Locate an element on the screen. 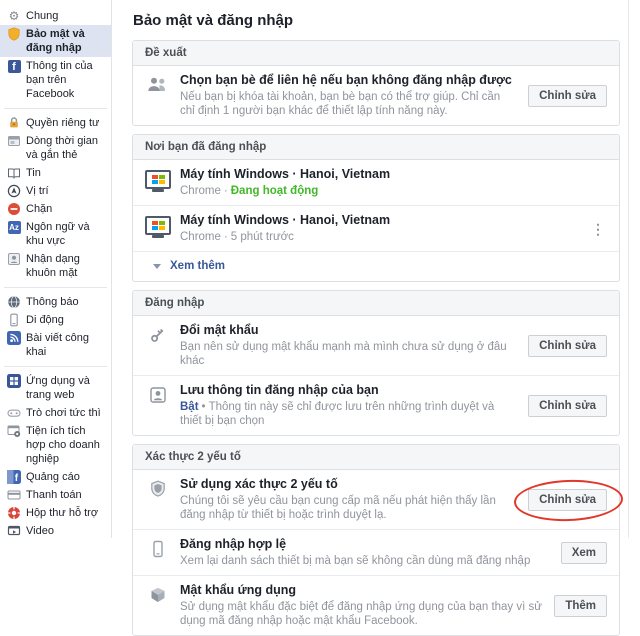 This screenshot has width=640, height=636. sidebar-item-support-inbox: Hộp thư hỗ trợ is located at coordinates (55, 513).